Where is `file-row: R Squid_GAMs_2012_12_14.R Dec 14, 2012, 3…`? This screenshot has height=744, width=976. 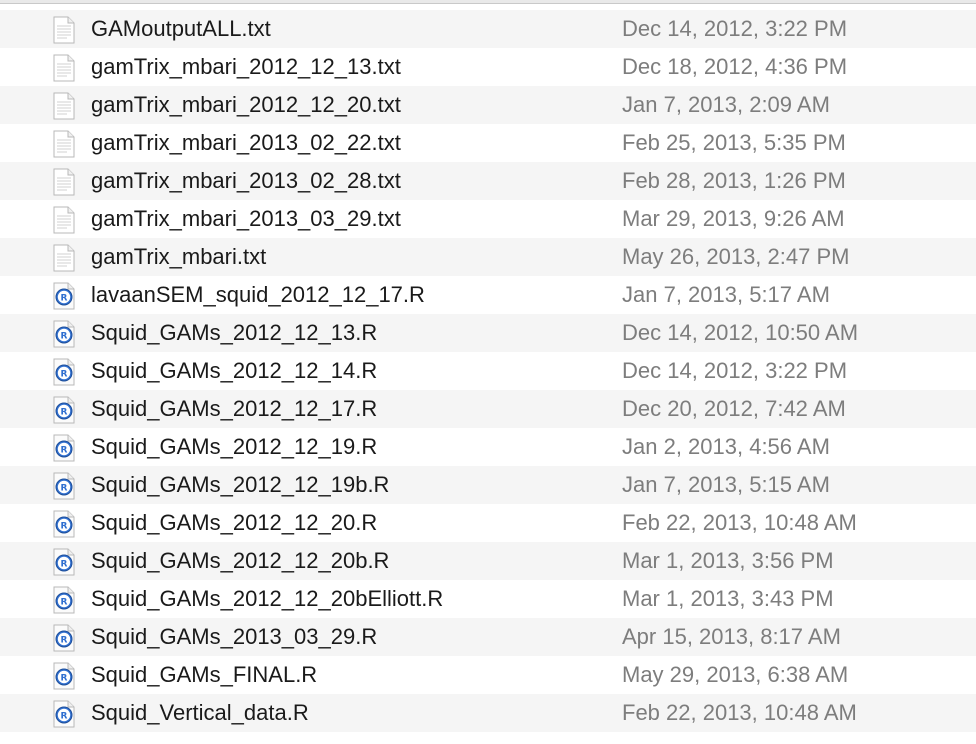 file-row: R Squid_GAMs_2012_12_14.R Dec 14, 2012, 3… is located at coordinates (488, 371).